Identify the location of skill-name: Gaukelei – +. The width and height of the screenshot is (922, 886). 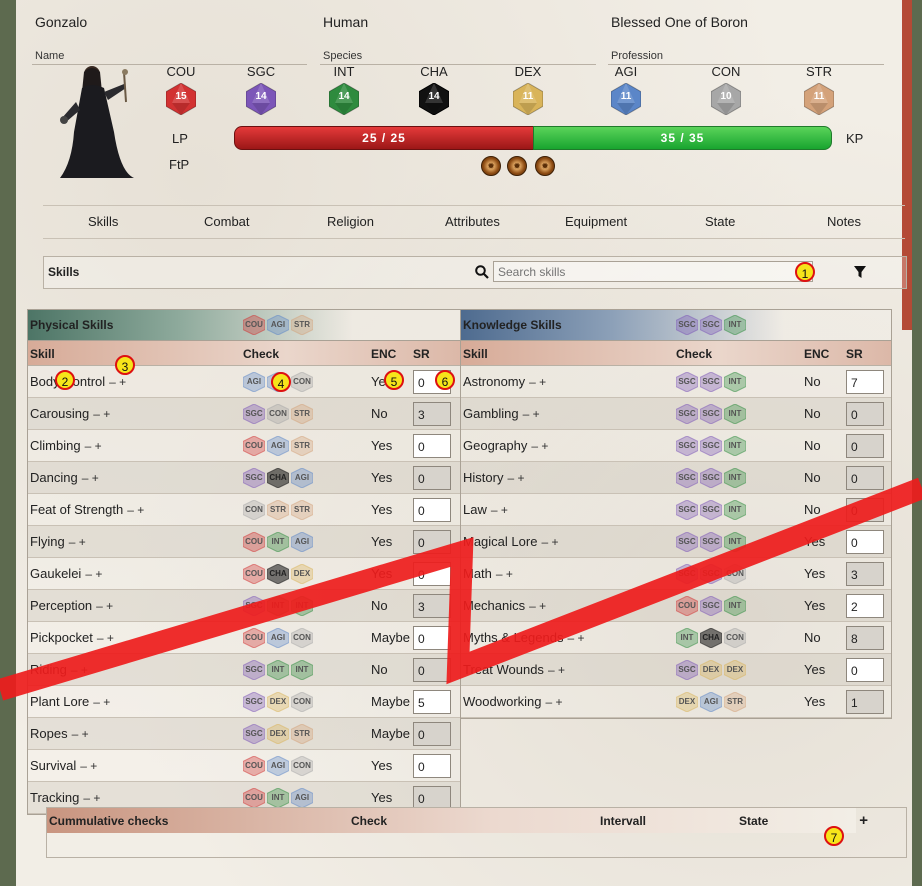
(66, 573).